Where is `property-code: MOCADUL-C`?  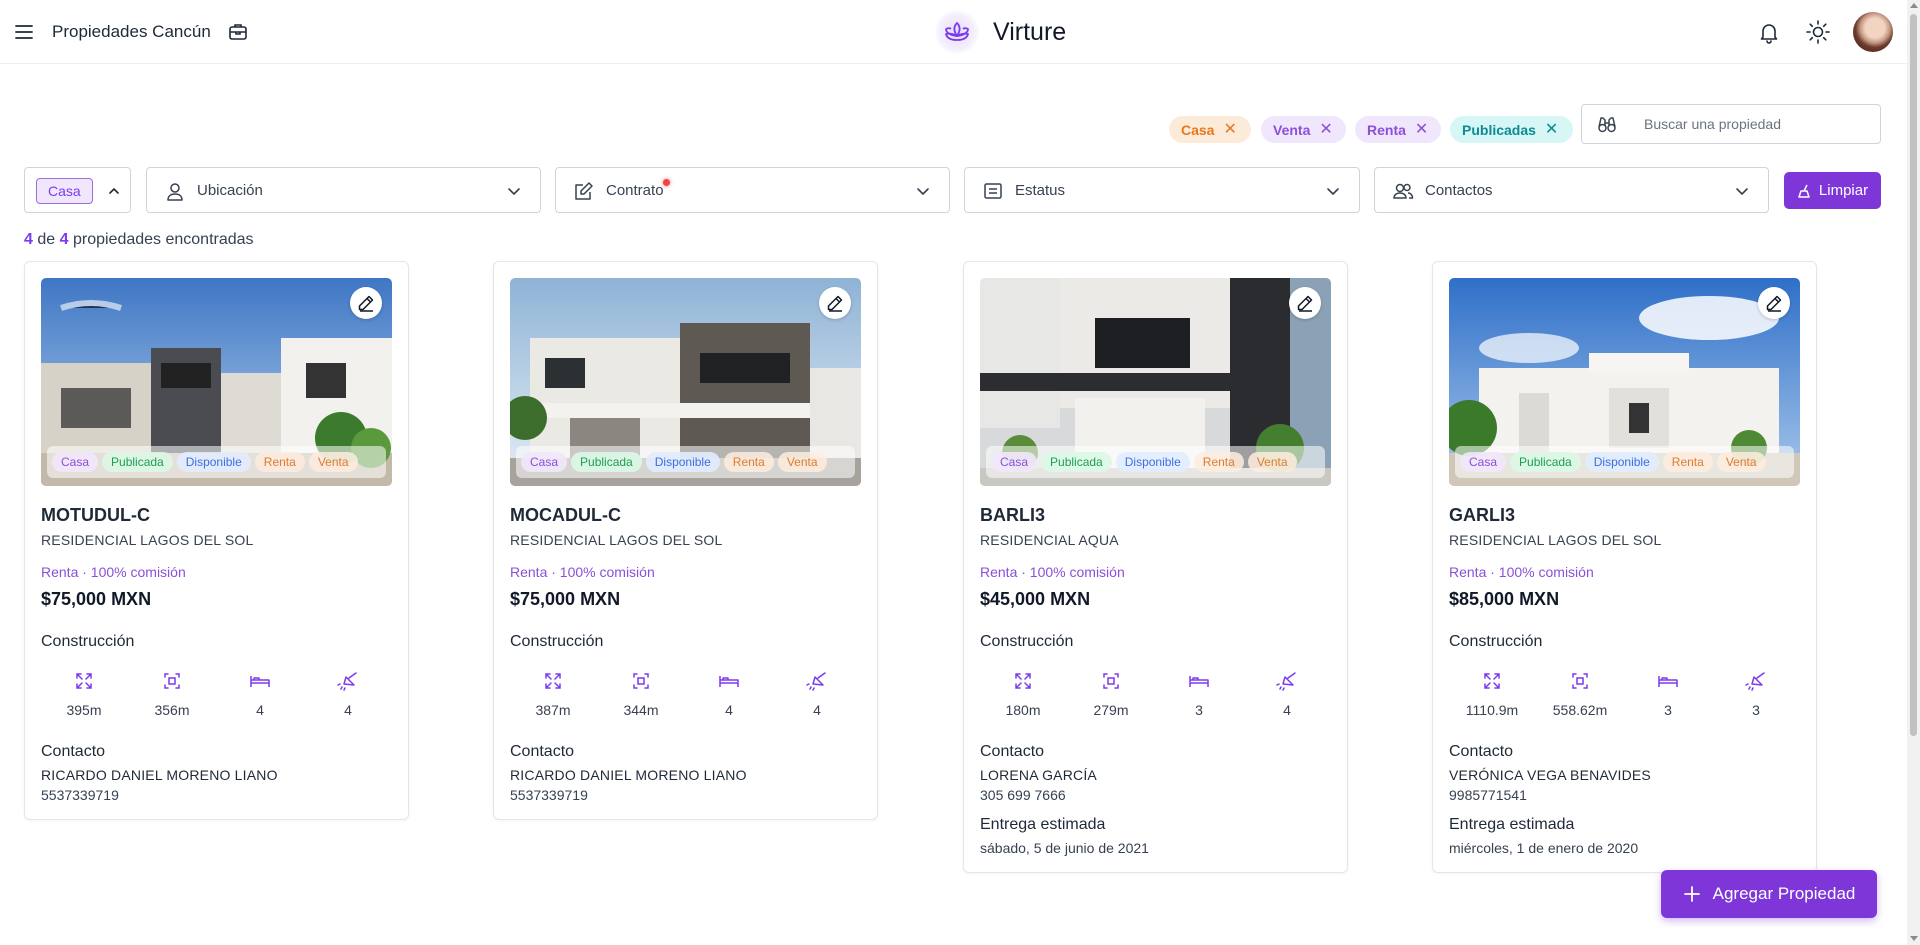
property-code: MOCADUL-C is located at coordinates (565, 515).